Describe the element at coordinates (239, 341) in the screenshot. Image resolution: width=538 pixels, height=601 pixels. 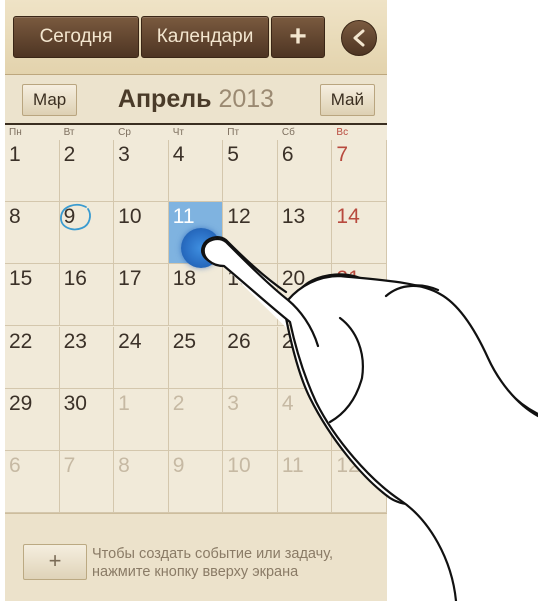
I see `day-number: 26` at that location.